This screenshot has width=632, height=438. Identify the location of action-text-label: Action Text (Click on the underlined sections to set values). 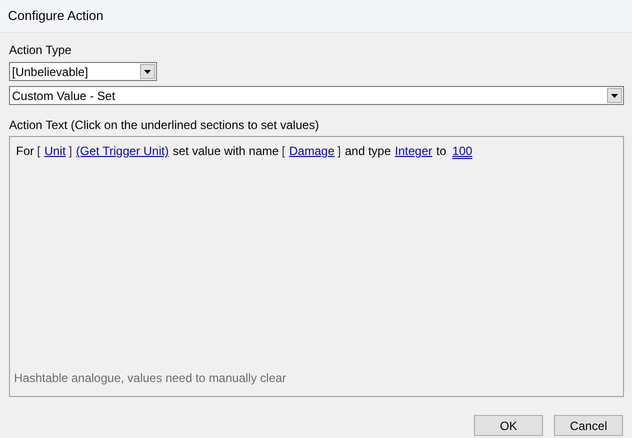
(164, 125).